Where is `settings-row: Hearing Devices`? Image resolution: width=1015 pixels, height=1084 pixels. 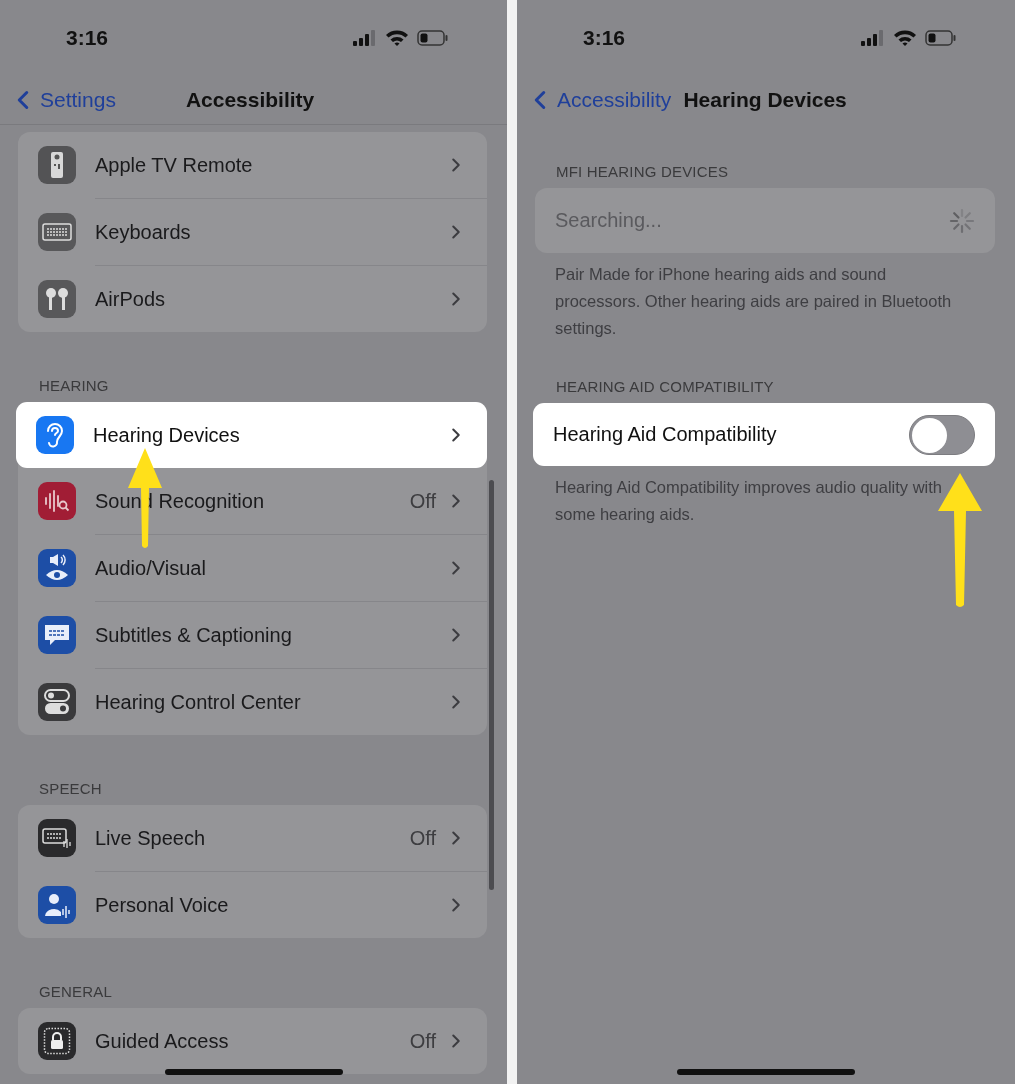 settings-row: Hearing Devices is located at coordinates (251, 435).